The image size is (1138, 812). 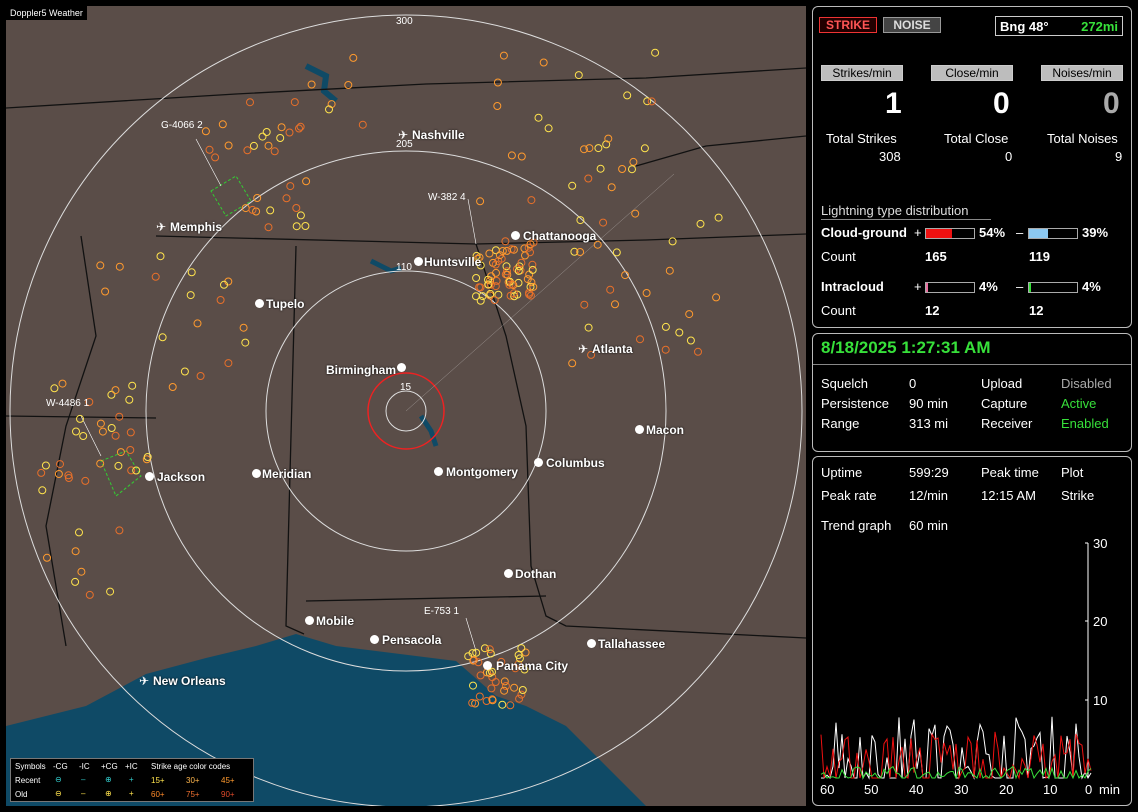 What do you see at coordinates (83, 793) in the screenshot?
I see `neg-ic-old-icon: –` at bounding box center [83, 793].